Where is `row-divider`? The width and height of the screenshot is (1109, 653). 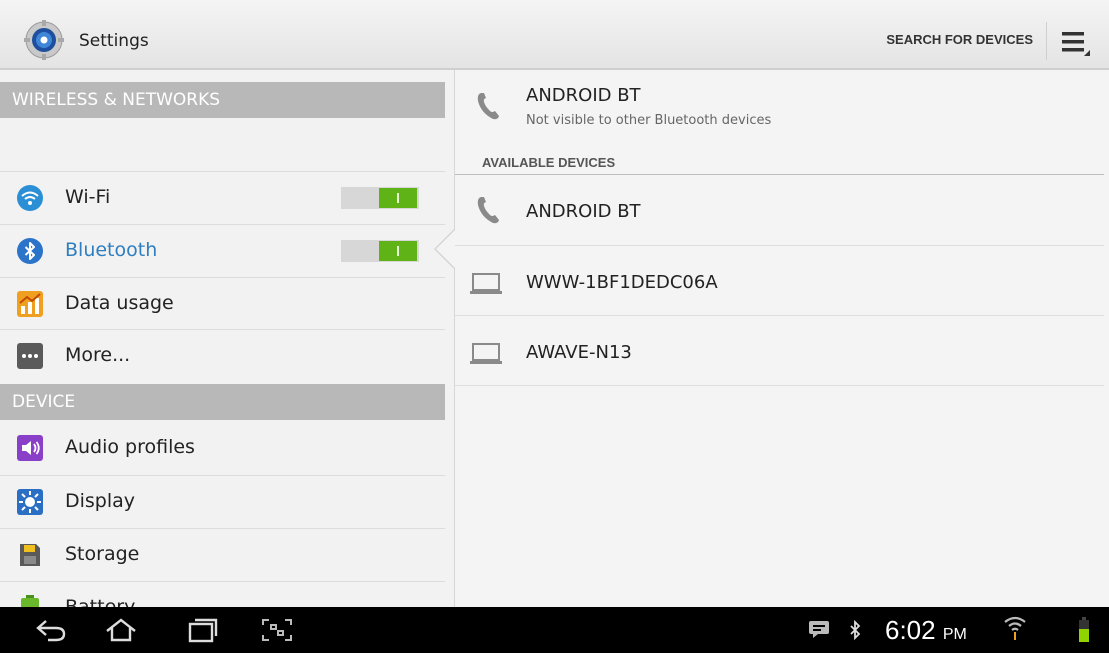 row-divider is located at coordinates (779, 385).